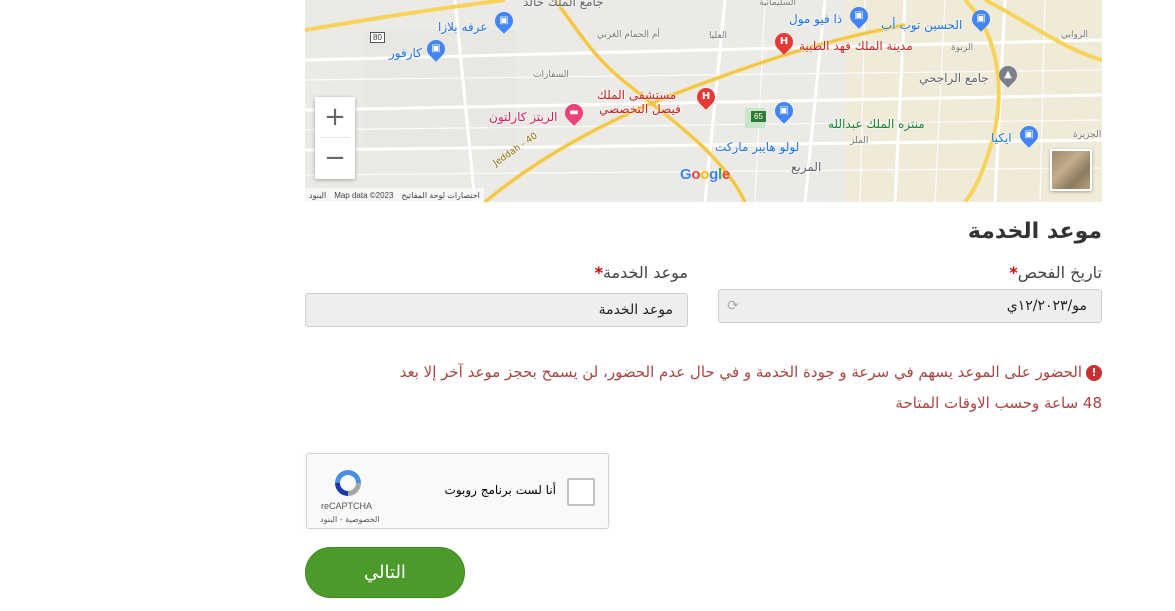 The width and height of the screenshot is (1175, 611). What do you see at coordinates (635, 310) in the screenshot?
I see `service-time-value: موعد الخدمة` at bounding box center [635, 310].